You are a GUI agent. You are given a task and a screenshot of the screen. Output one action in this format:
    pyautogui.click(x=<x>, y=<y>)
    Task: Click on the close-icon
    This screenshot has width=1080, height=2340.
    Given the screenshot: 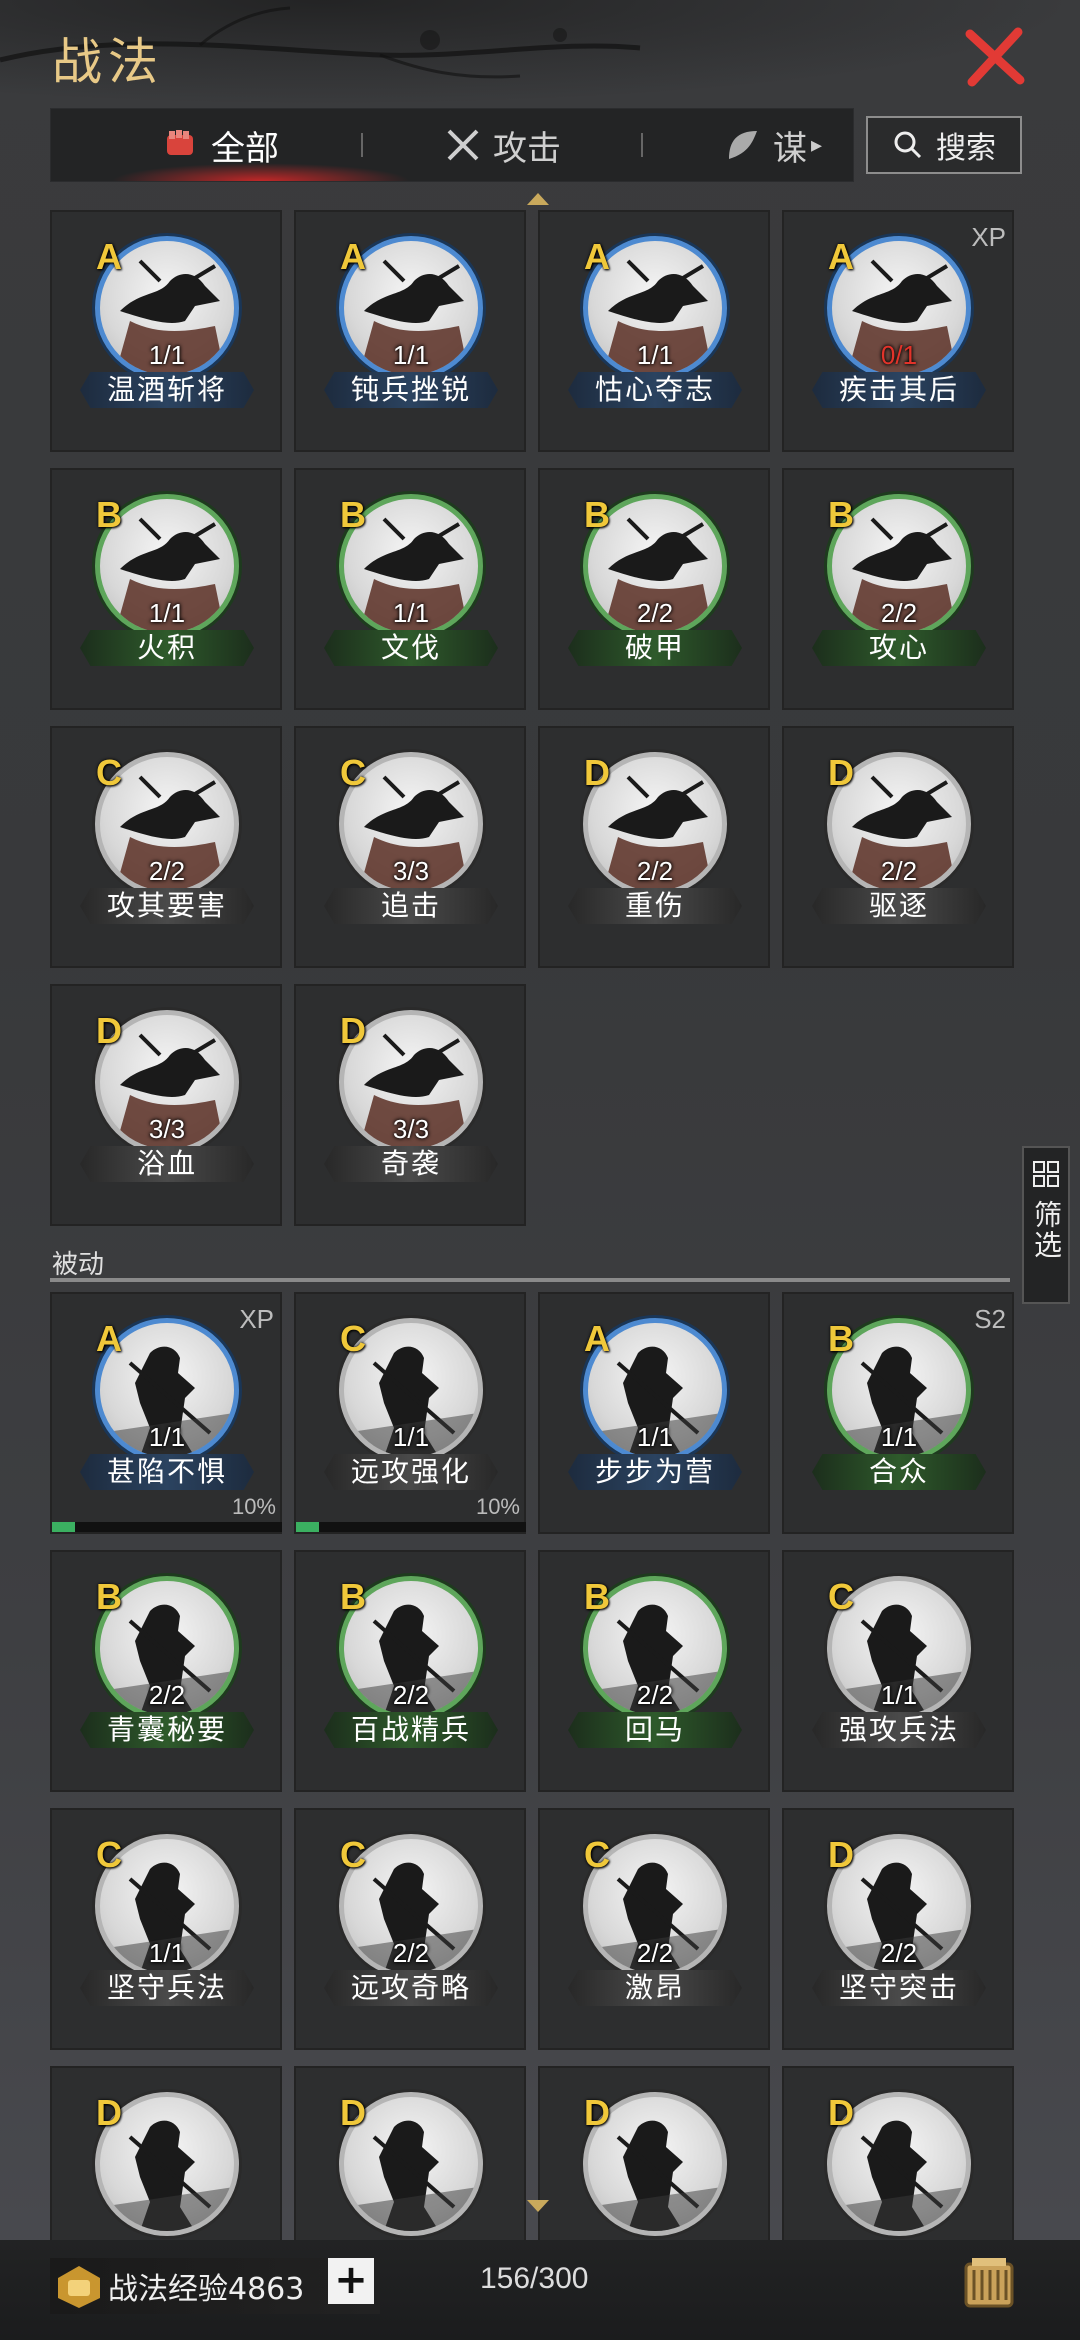 What is the action you would take?
    pyautogui.click(x=996, y=58)
    